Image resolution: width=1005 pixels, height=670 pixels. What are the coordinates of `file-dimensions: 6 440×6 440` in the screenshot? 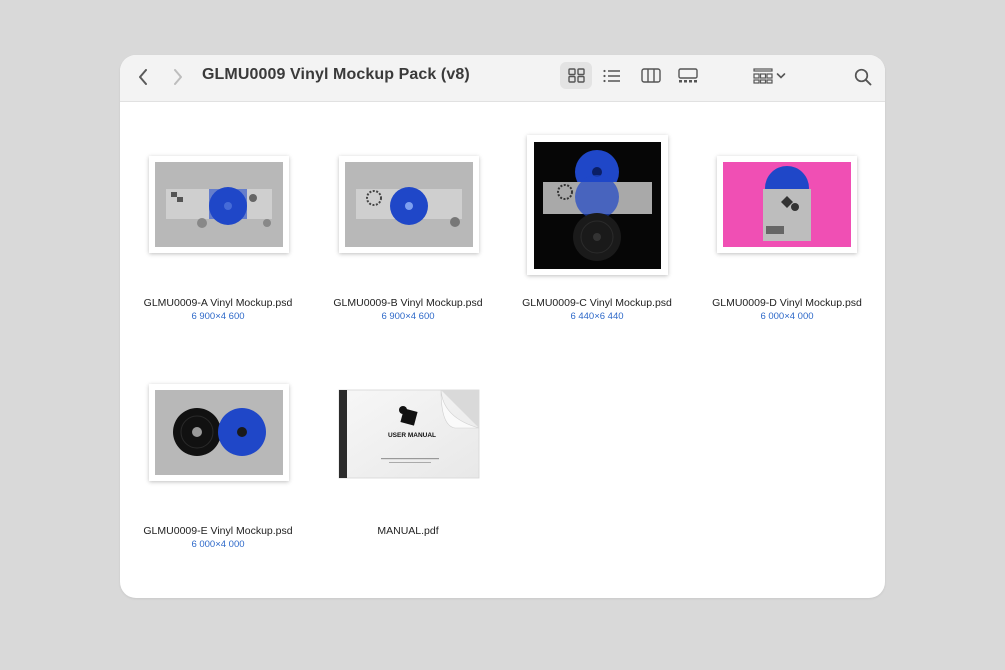 It's located at (597, 316).